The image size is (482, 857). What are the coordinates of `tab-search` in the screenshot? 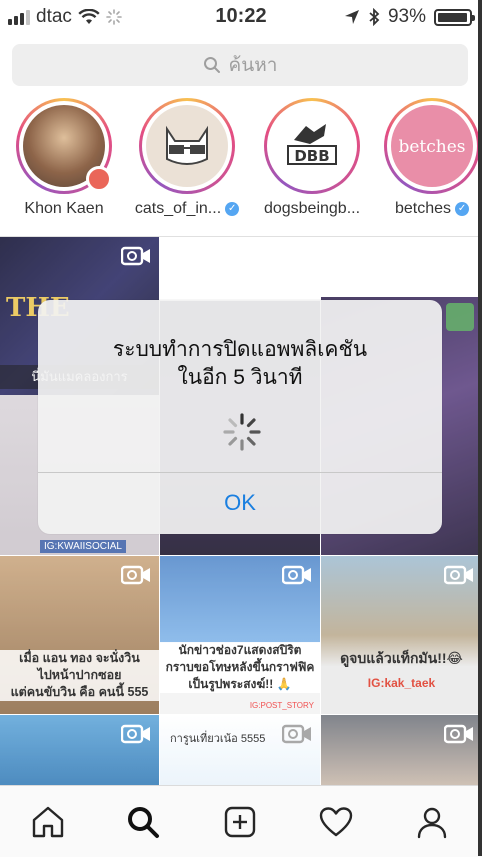 It's located at (143, 822).